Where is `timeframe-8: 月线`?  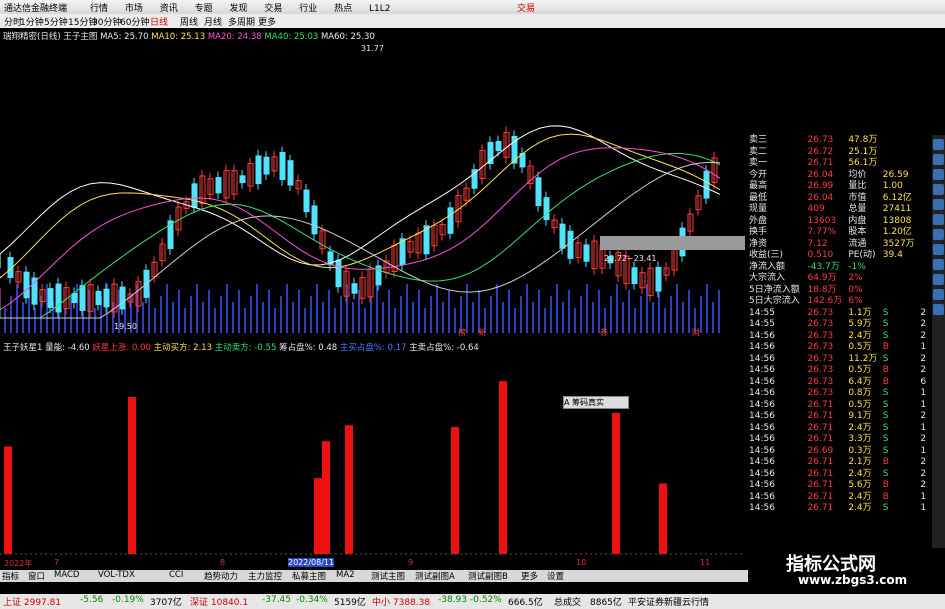
timeframe-8: 月线 is located at coordinates (213, 21).